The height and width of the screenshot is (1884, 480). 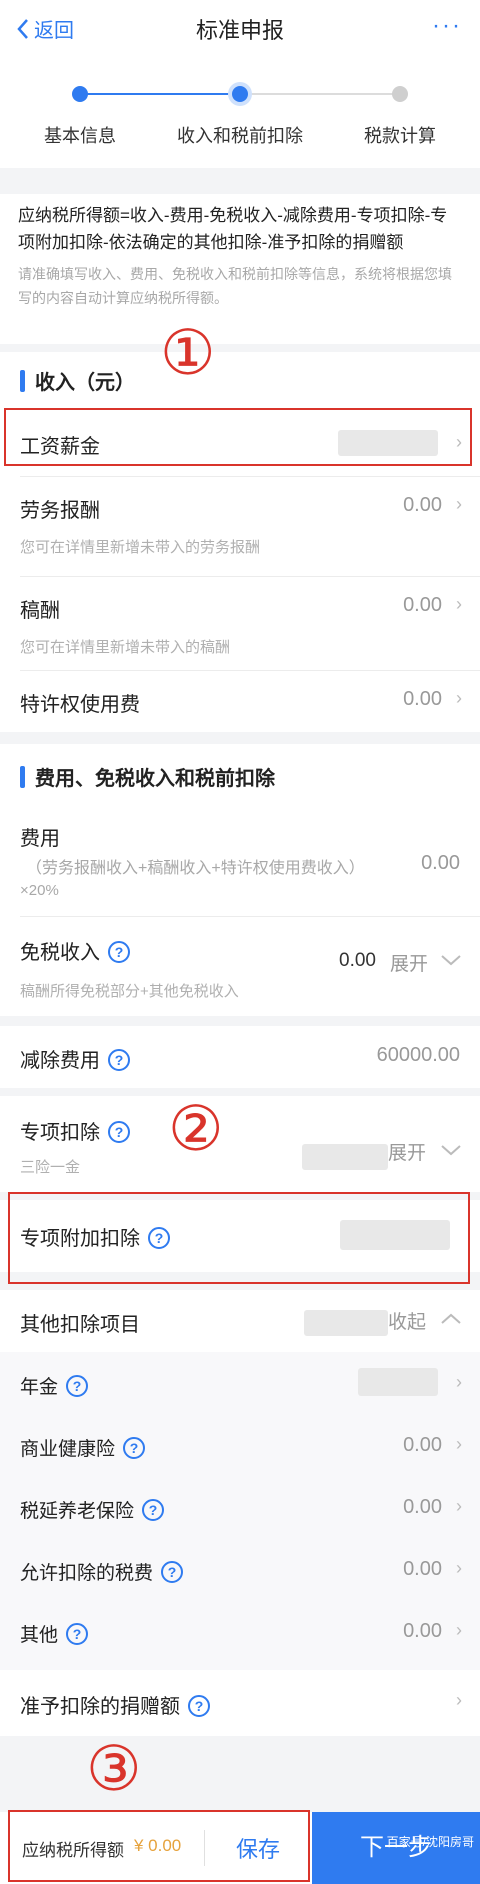 I want to click on other-label: 其他扣除项目, so click(x=80, y=1325).